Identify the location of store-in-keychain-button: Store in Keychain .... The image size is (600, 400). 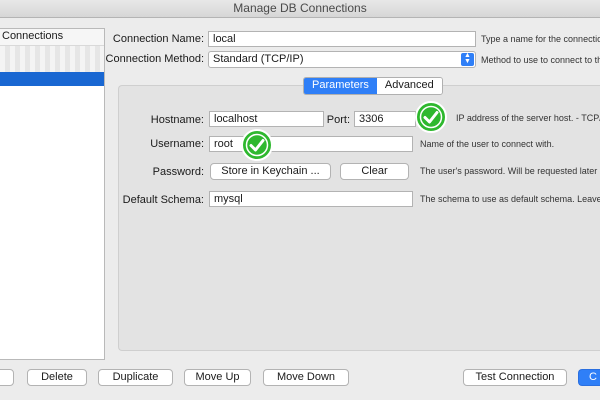
(270, 171).